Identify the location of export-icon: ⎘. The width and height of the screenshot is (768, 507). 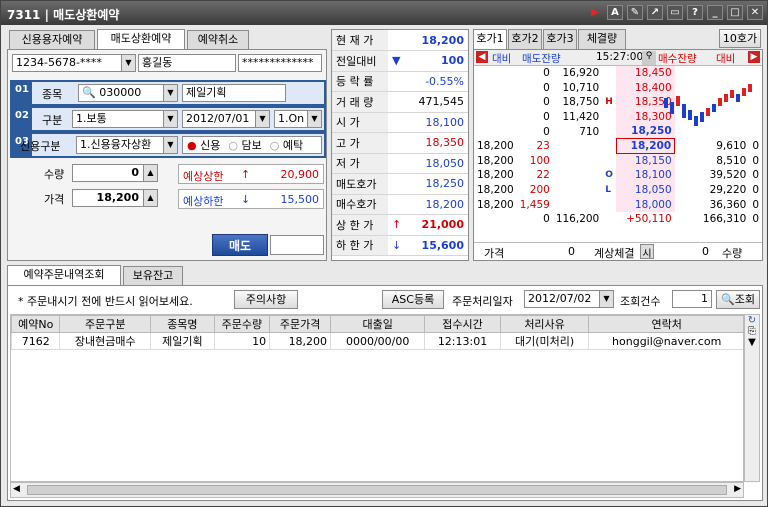
(752, 331).